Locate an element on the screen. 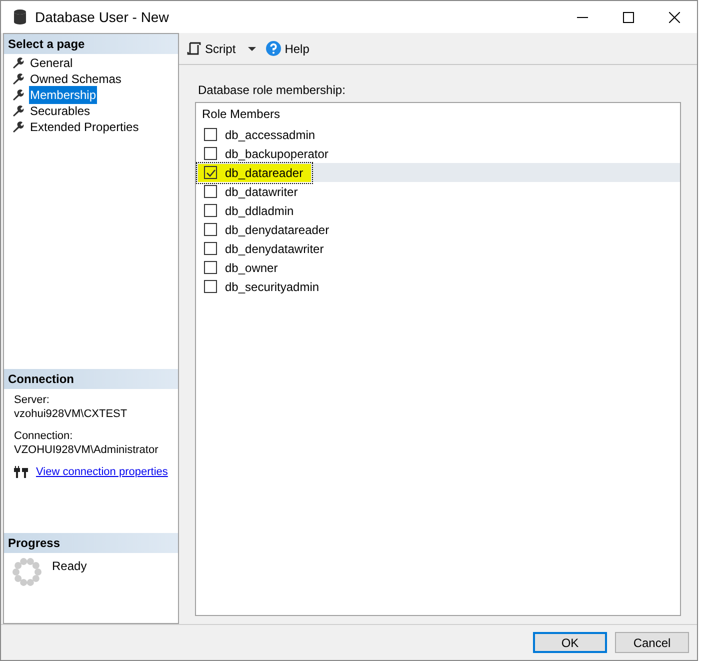 The image size is (702, 661). role-row: db_accessadmin is located at coordinates (438, 134).